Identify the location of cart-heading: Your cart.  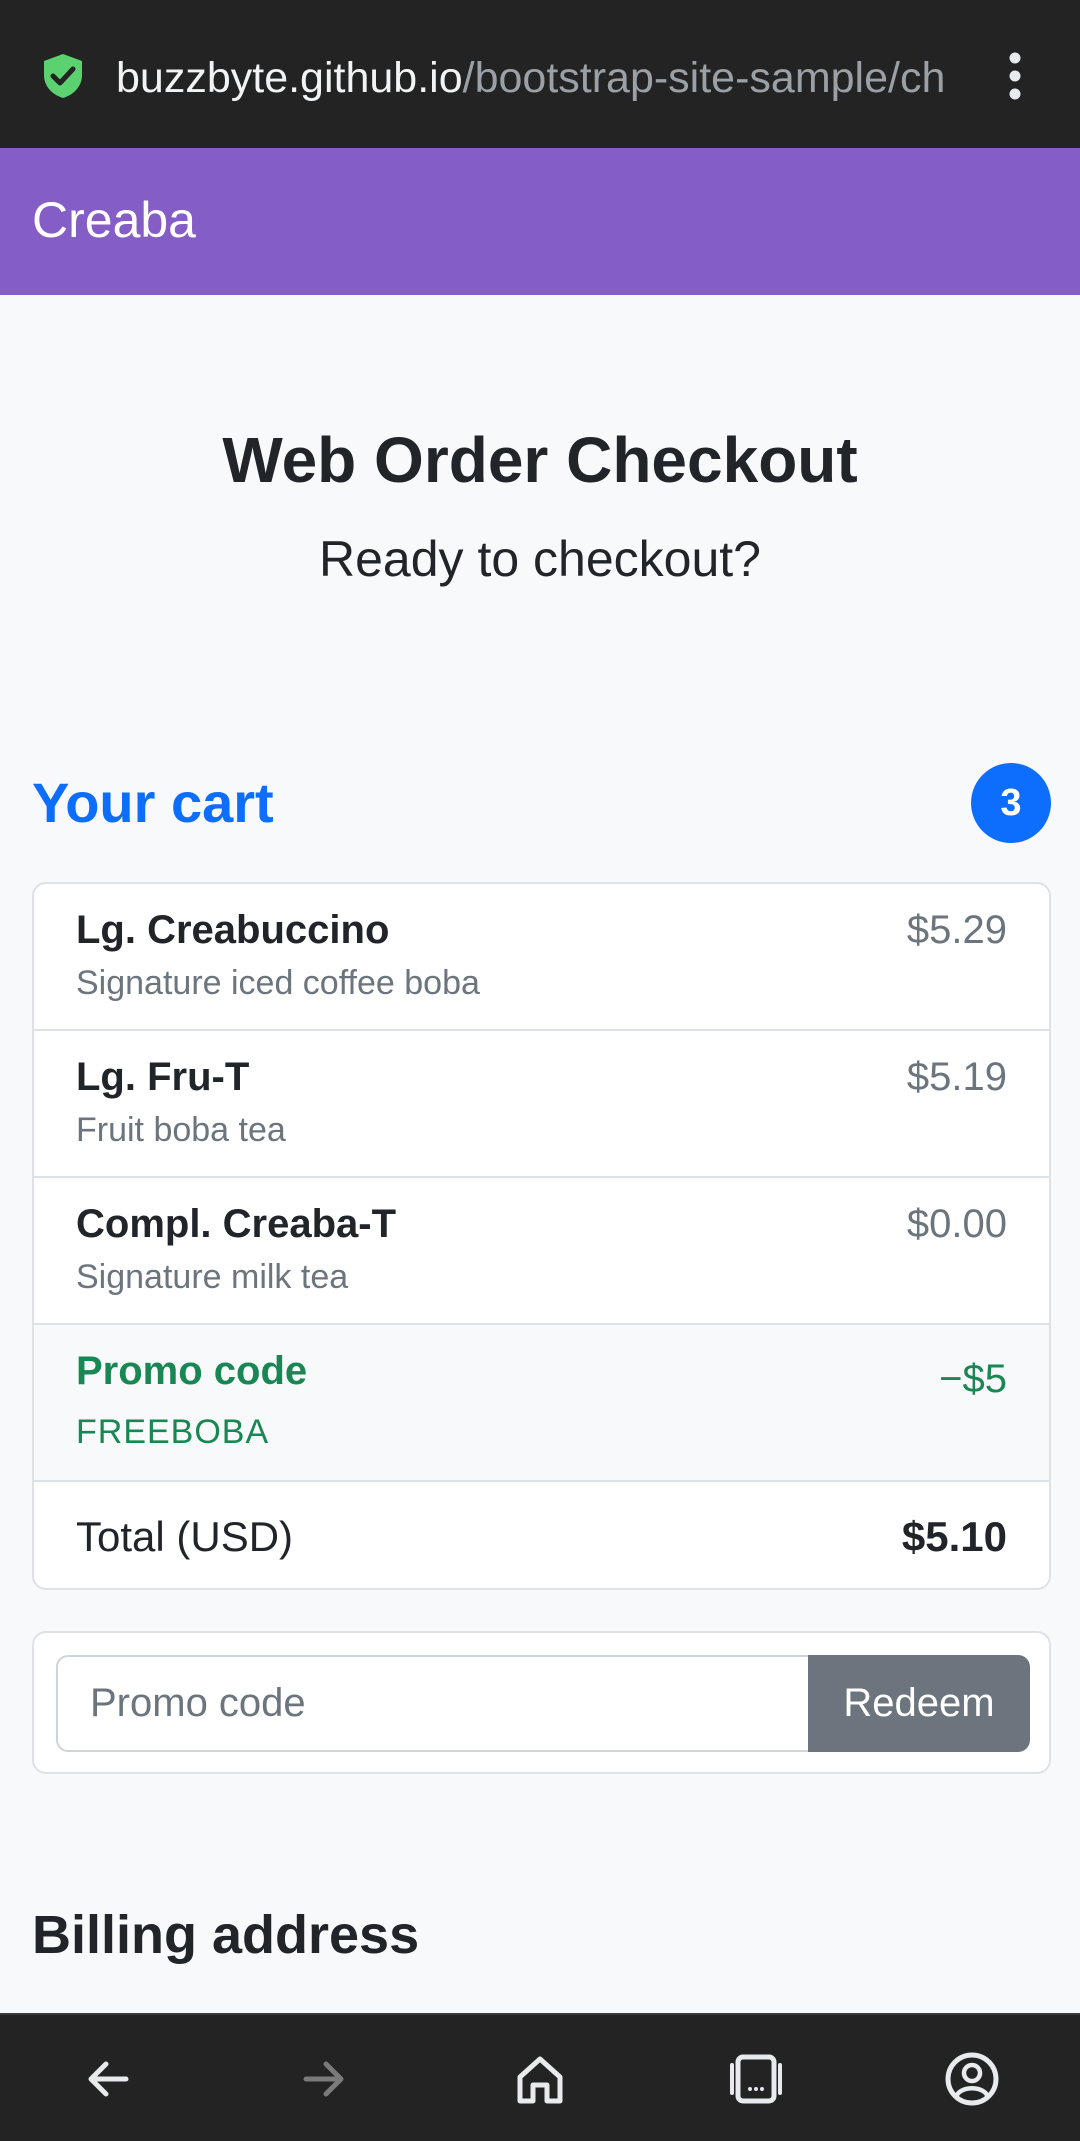
(153, 802).